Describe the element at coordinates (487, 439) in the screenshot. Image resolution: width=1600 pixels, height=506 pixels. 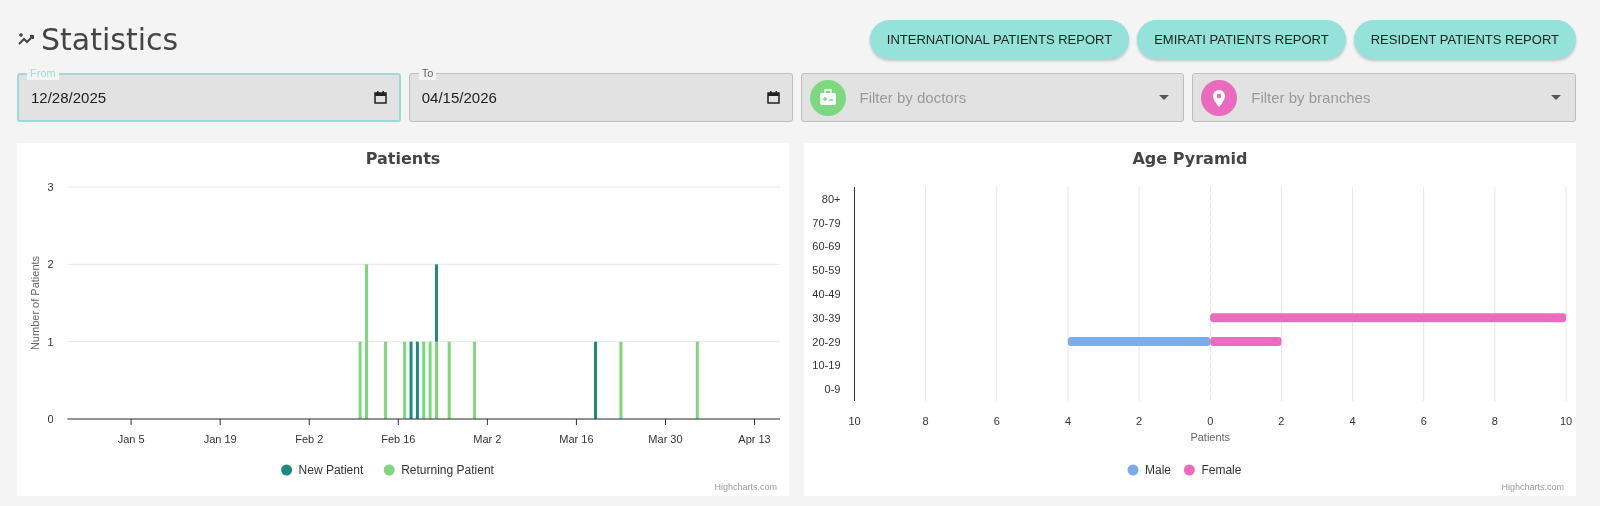
I see `x-tick-label: Mar 2` at that location.